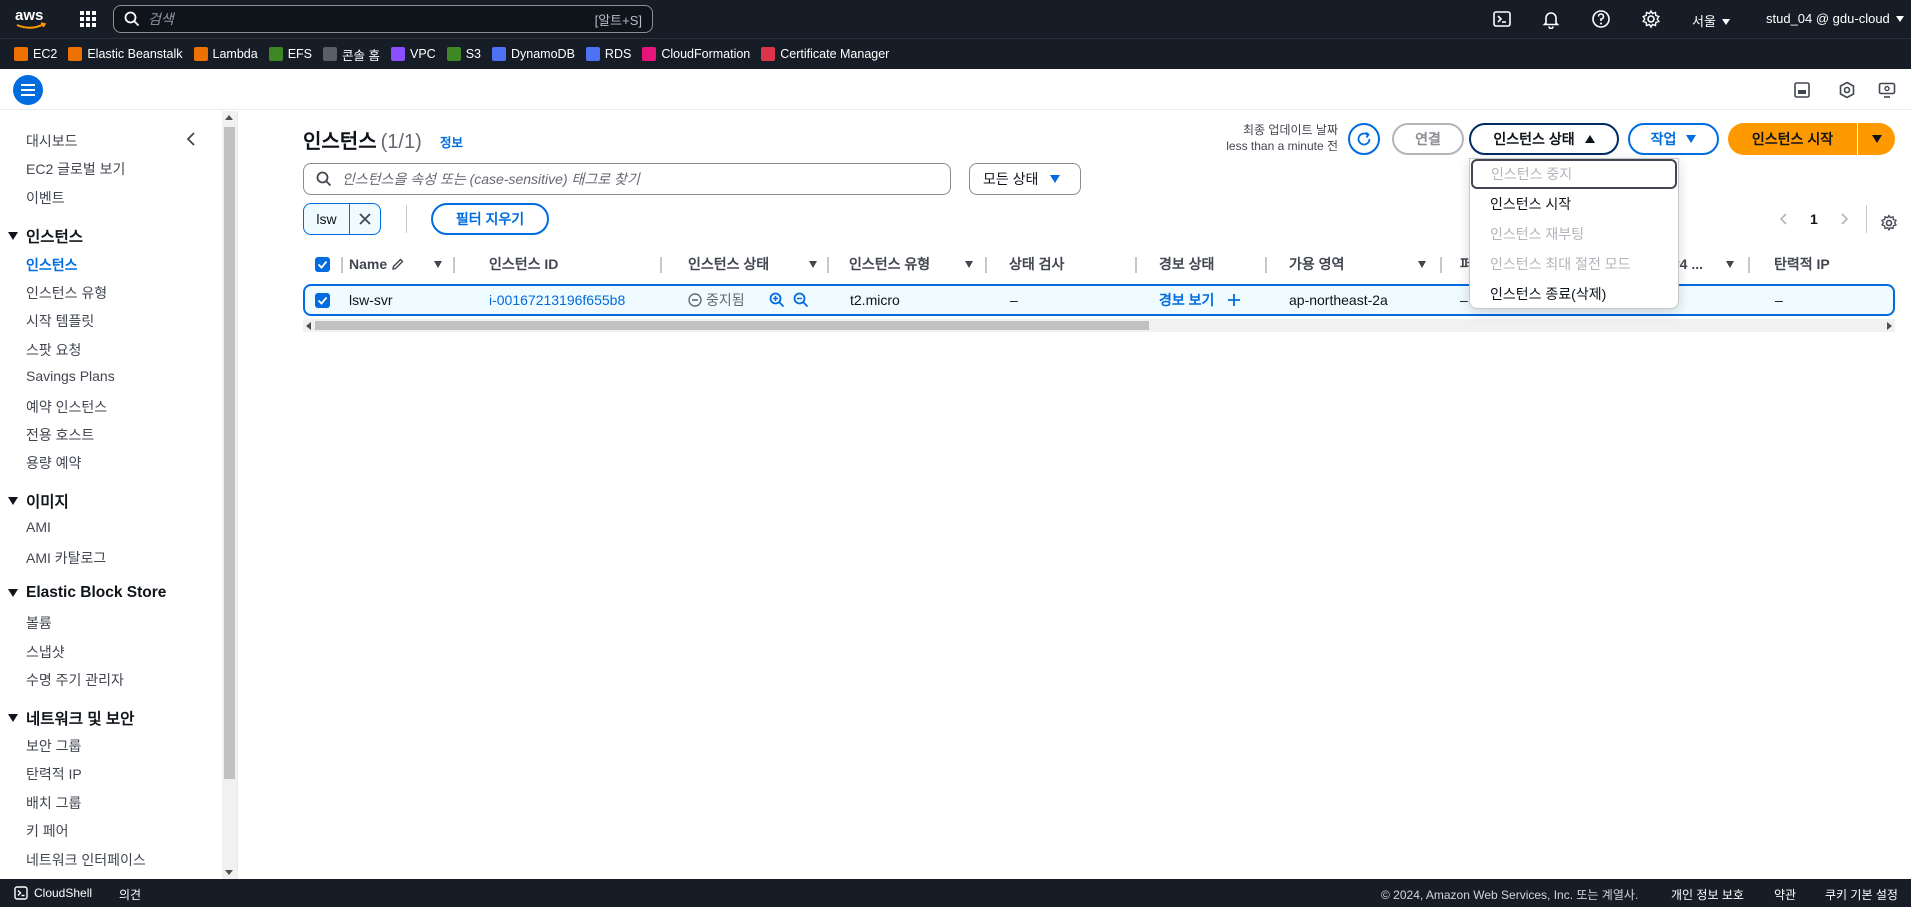 The width and height of the screenshot is (1911, 907). Describe the element at coordinates (52, 265) in the screenshot. I see `sidebar-item: 인스턴스` at that location.